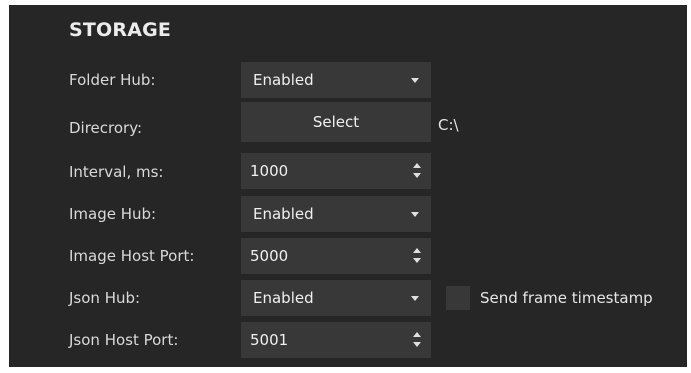 Image resolution: width=691 pixels, height=373 pixels. Describe the element at coordinates (106, 128) in the screenshot. I see `directory-label: Direcrory:` at that location.